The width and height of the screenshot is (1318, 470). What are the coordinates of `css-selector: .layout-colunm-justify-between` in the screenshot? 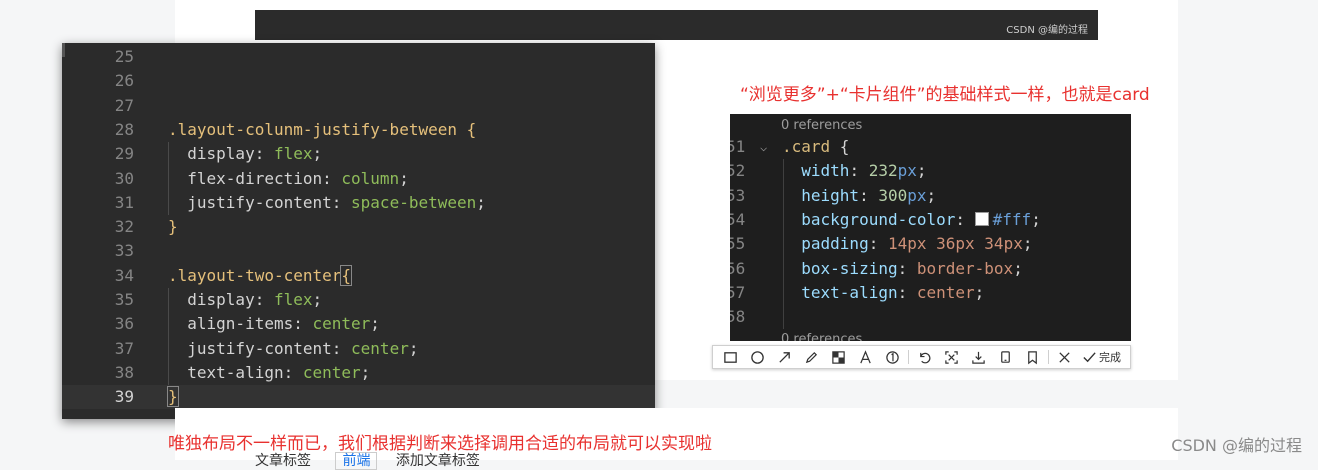 It's located at (312, 129).